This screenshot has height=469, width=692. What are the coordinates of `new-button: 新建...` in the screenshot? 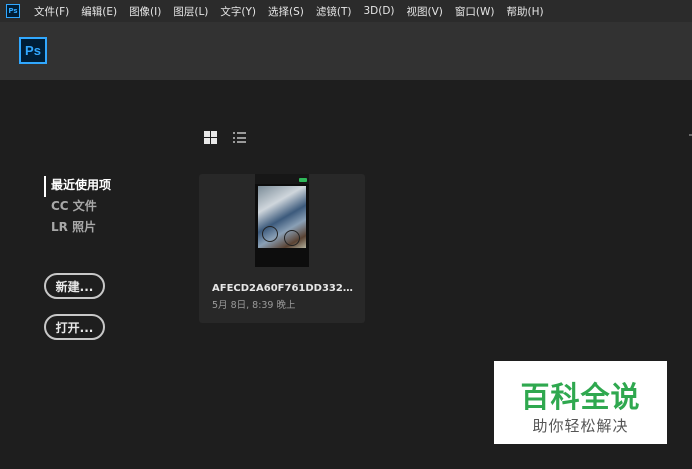 It's located at (74, 286).